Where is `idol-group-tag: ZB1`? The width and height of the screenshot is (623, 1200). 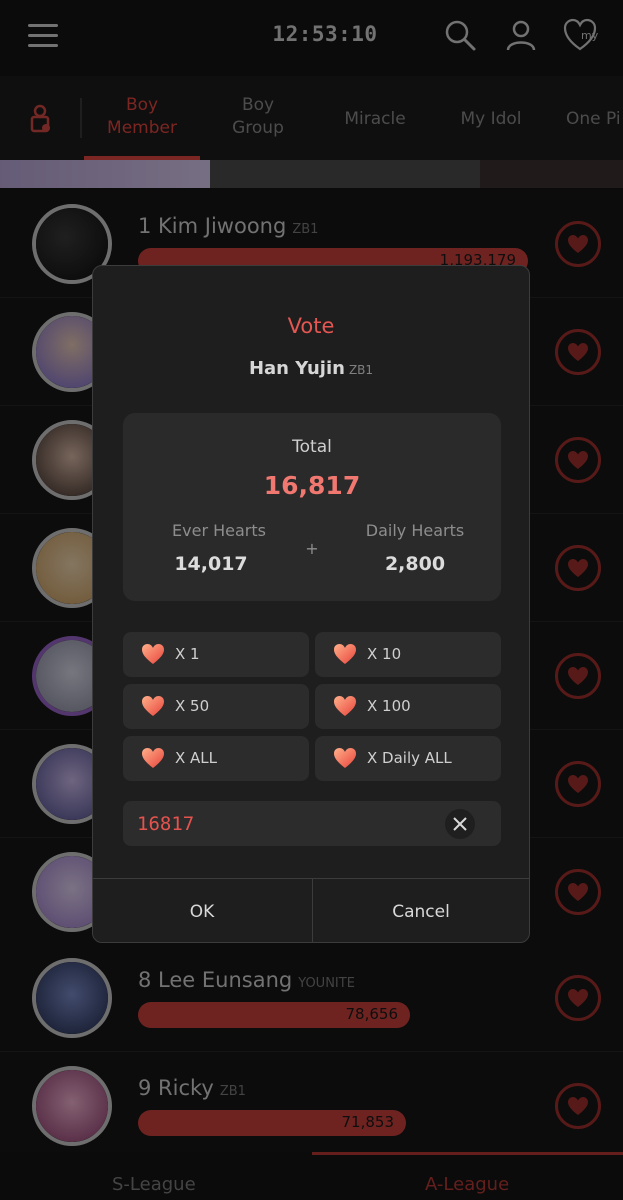
idol-group-tag: ZB1 is located at coordinates (361, 370).